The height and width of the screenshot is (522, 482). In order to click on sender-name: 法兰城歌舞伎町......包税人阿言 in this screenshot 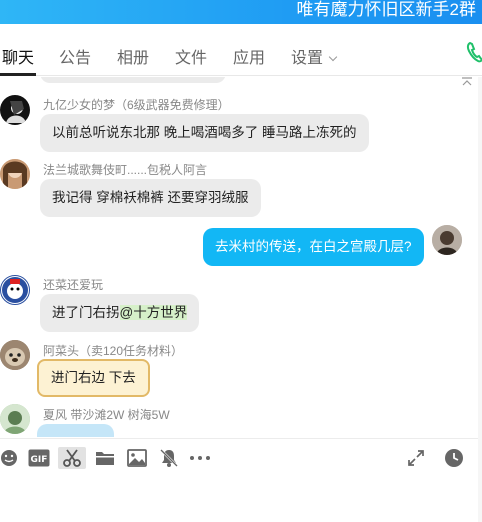, I will do `click(125, 170)`.